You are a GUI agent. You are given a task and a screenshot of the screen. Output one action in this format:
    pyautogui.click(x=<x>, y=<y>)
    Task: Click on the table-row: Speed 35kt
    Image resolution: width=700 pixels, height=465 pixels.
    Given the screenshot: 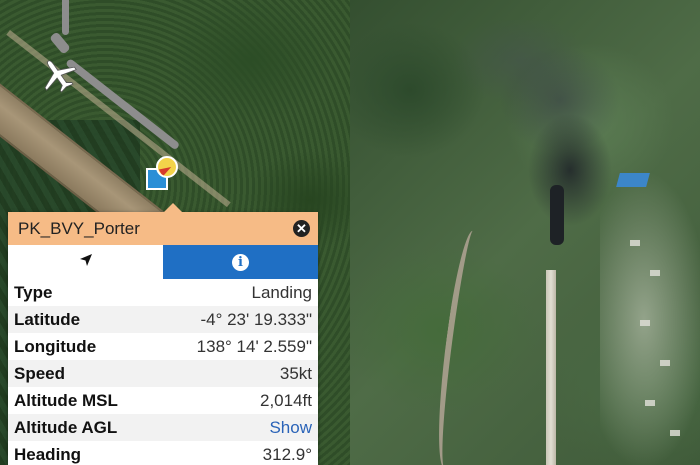 What is the action you would take?
    pyautogui.click(x=163, y=373)
    